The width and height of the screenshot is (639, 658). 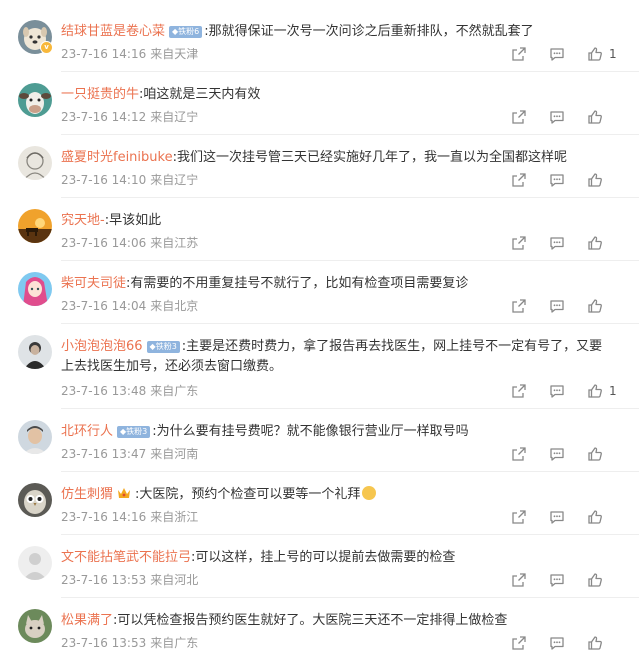 I want to click on username-link: 一只挺贵的牛, so click(x=100, y=94).